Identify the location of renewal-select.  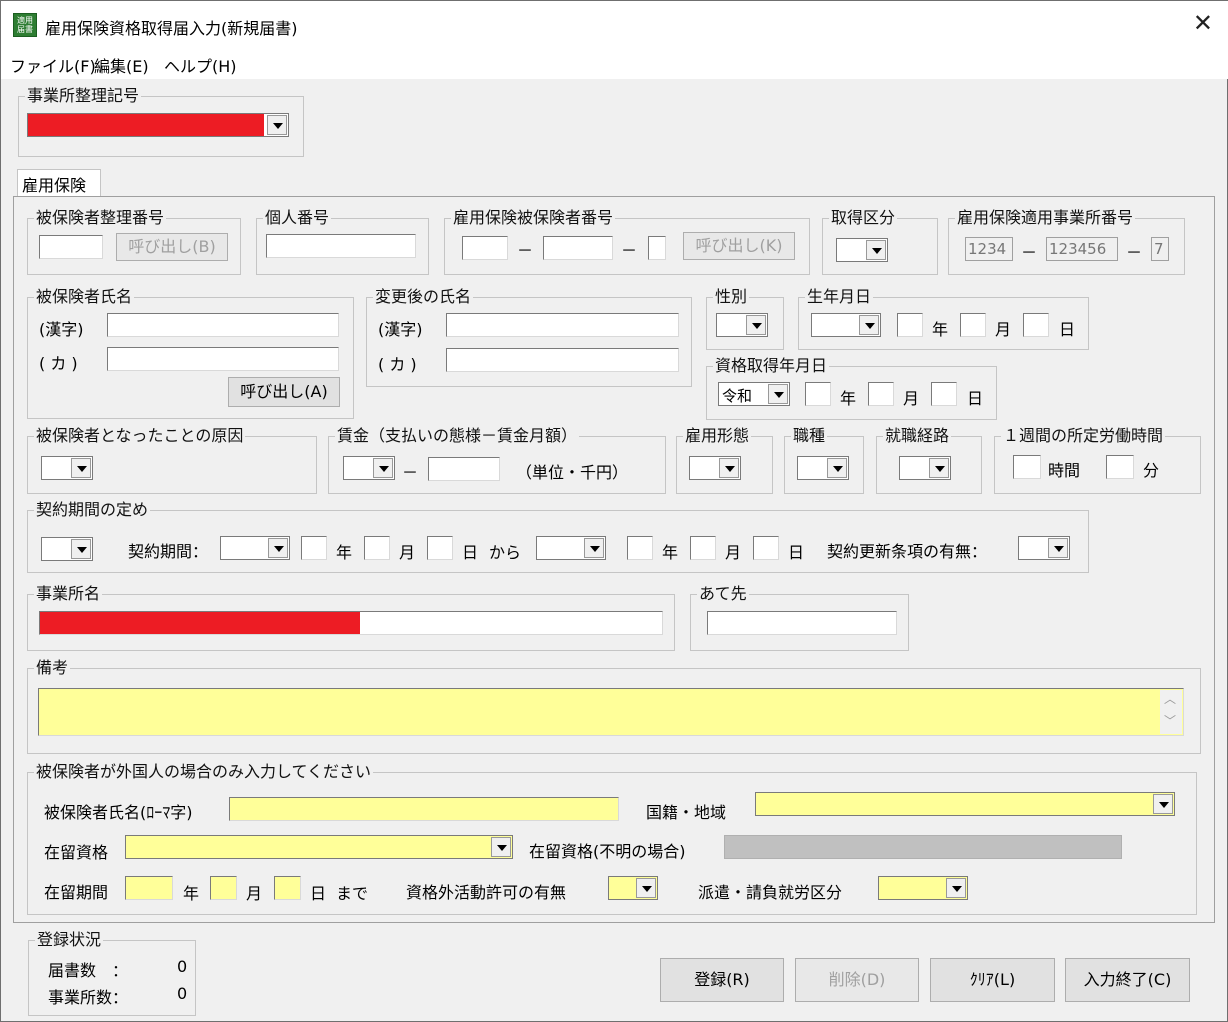
(1044, 548).